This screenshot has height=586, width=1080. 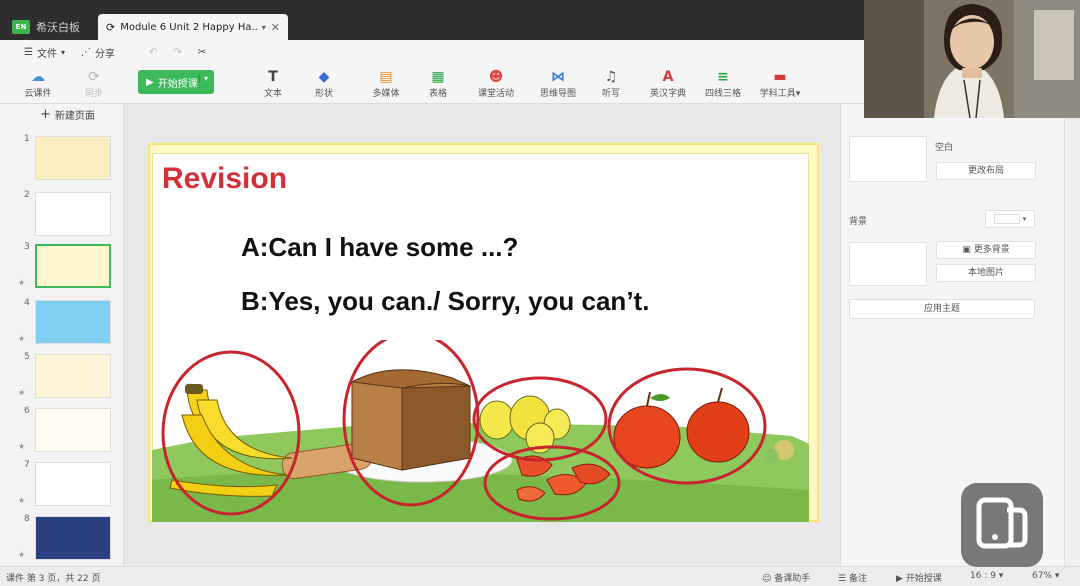 What do you see at coordinates (857, 579) in the screenshot?
I see `notes-label: 备注` at bounding box center [857, 579].